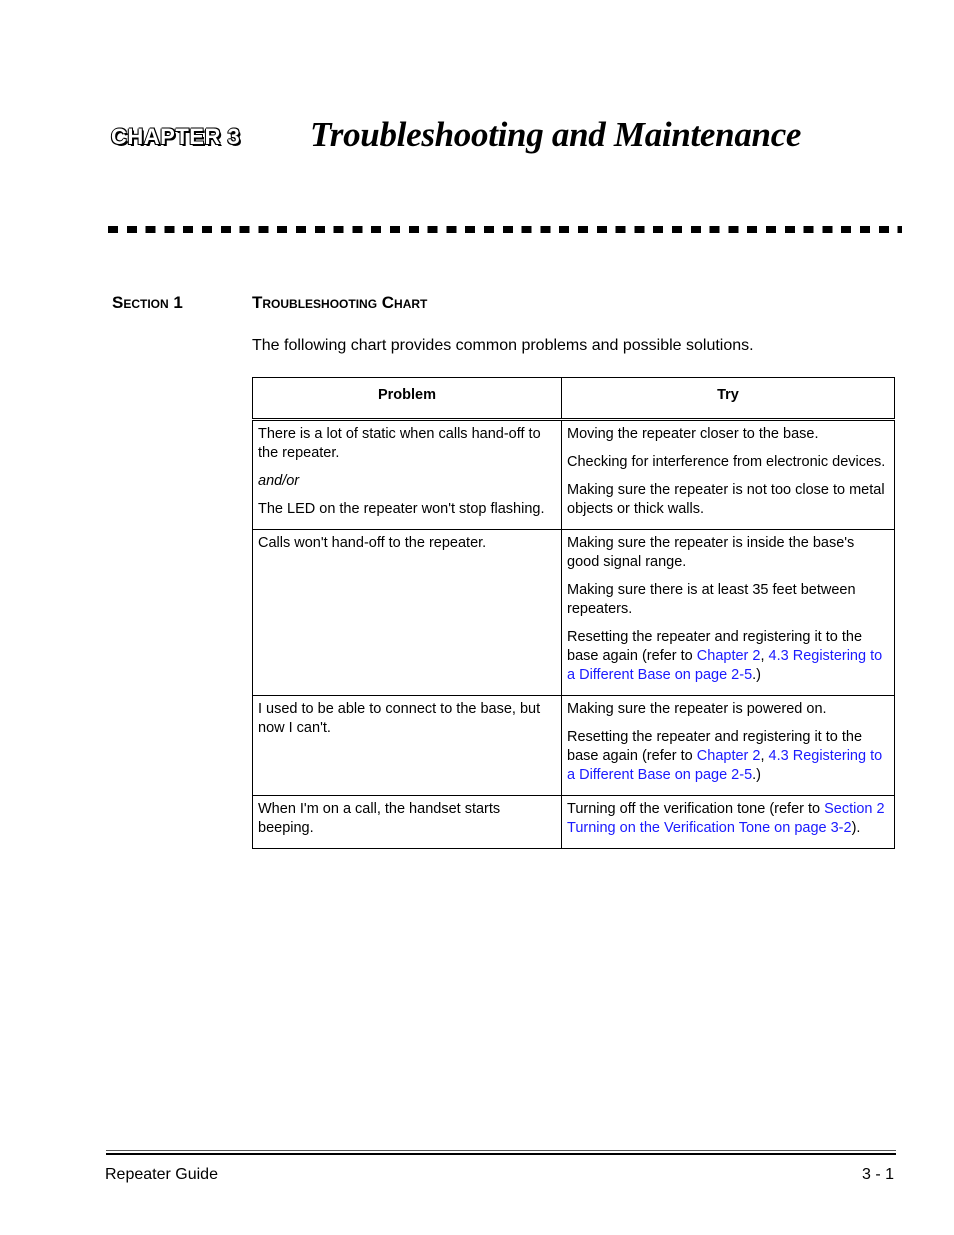 Image resolution: width=954 pixels, height=1235 pixels. Describe the element at coordinates (728, 399) in the screenshot. I see `header-try: Try` at that location.